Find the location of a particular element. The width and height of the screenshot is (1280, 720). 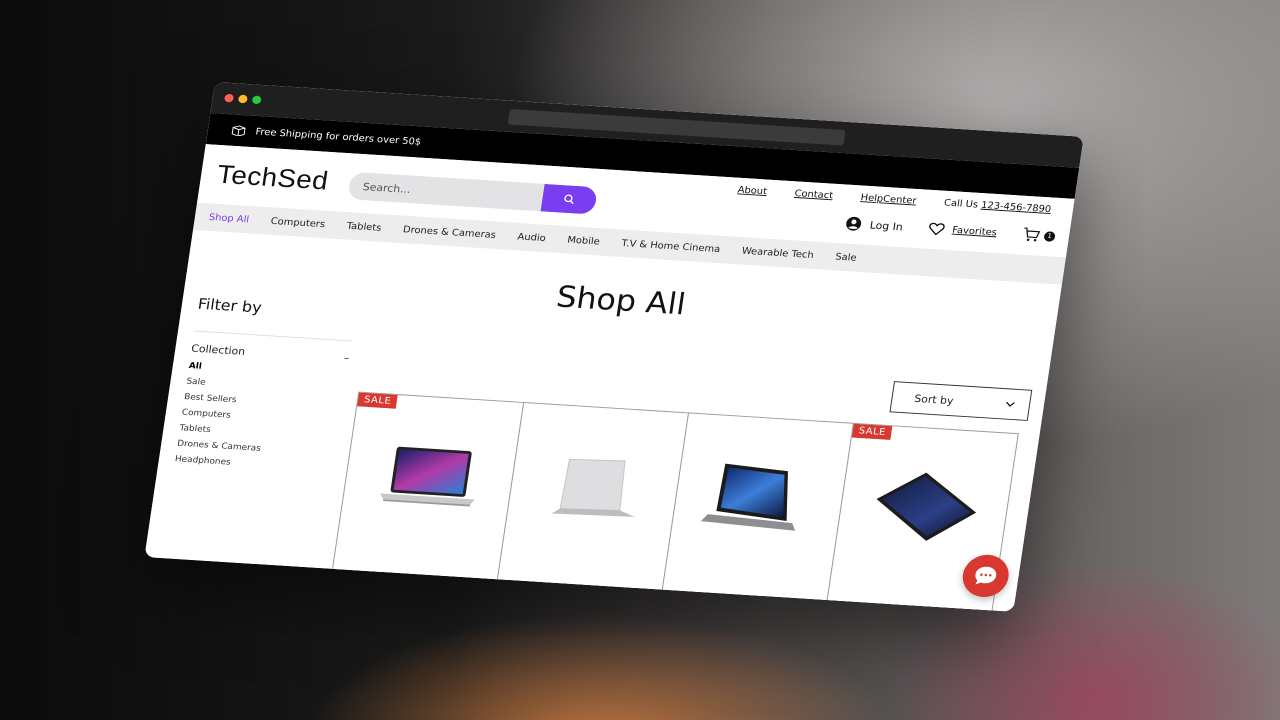

nav-item-sale: Sale is located at coordinates (846, 257).